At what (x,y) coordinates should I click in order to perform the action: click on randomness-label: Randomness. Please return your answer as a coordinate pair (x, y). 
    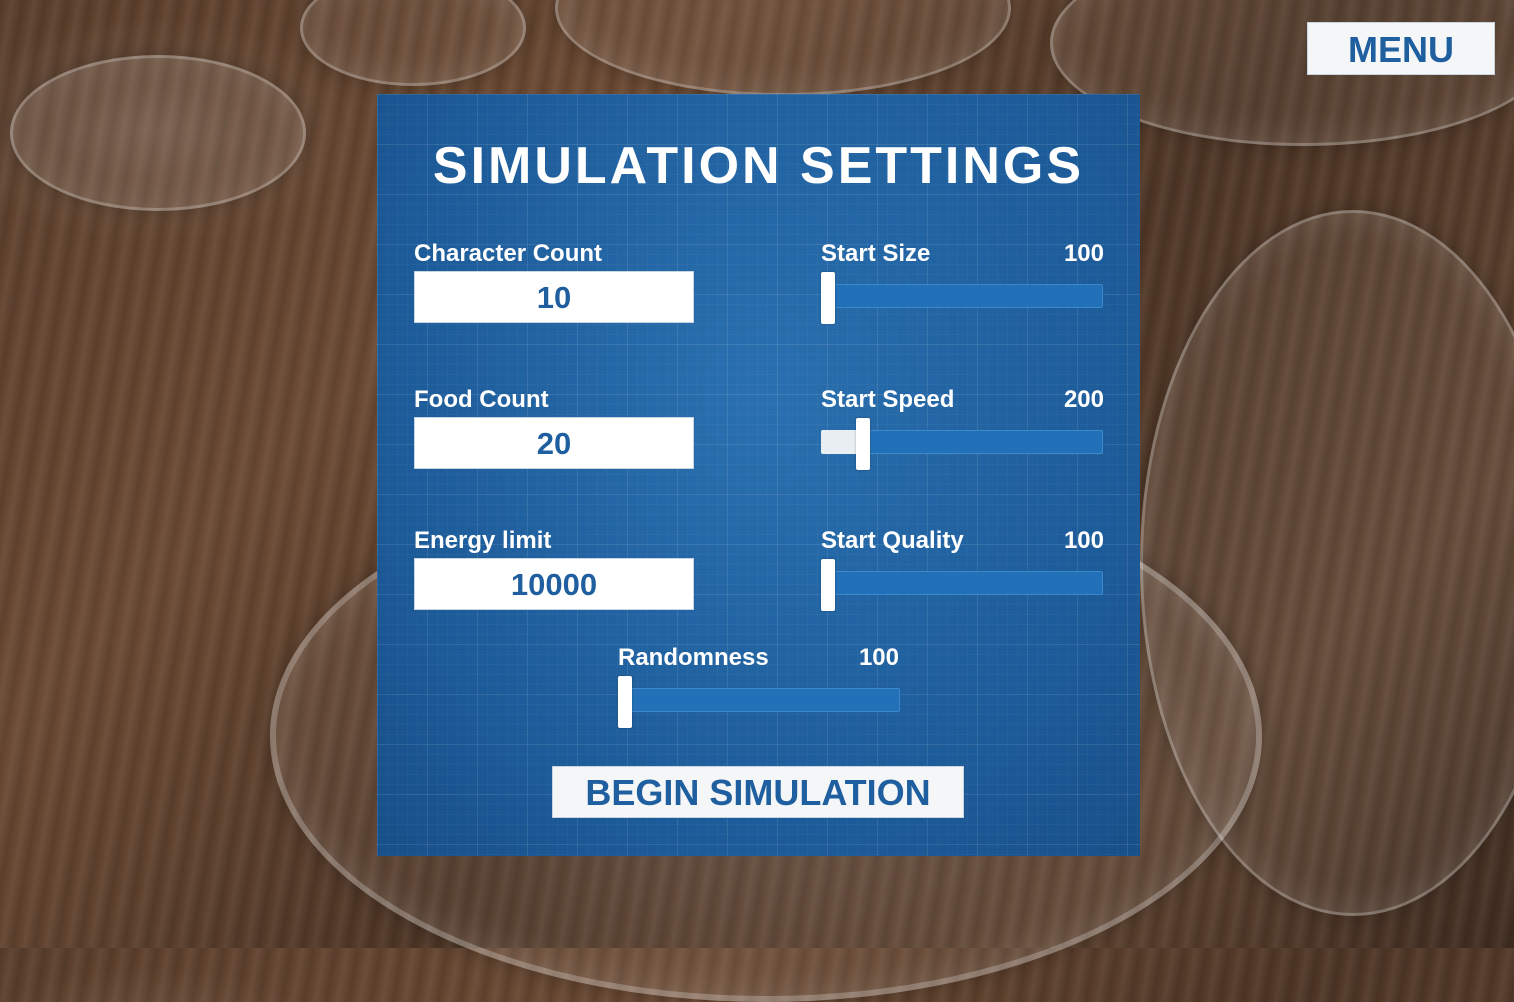
    Looking at the image, I should click on (693, 657).